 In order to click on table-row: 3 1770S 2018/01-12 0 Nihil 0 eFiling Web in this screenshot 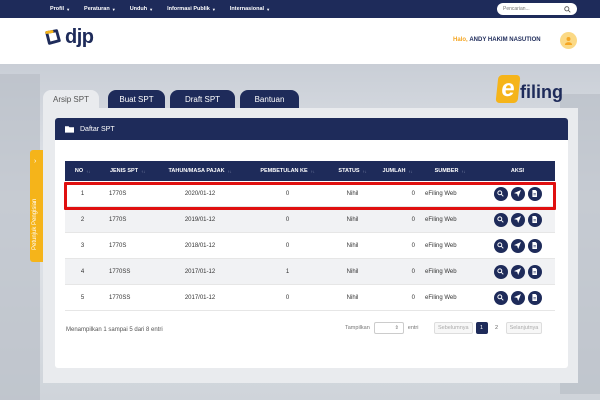, I will do `click(310, 246)`.